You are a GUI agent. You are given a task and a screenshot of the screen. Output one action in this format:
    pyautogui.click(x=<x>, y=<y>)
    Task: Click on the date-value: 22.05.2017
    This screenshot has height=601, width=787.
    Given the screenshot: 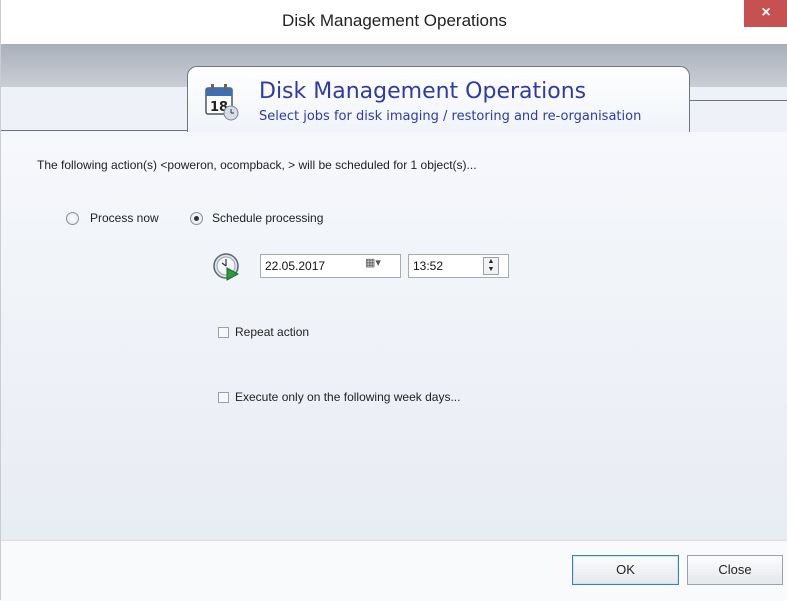 What is the action you would take?
    pyautogui.click(x=295, y=266)
    